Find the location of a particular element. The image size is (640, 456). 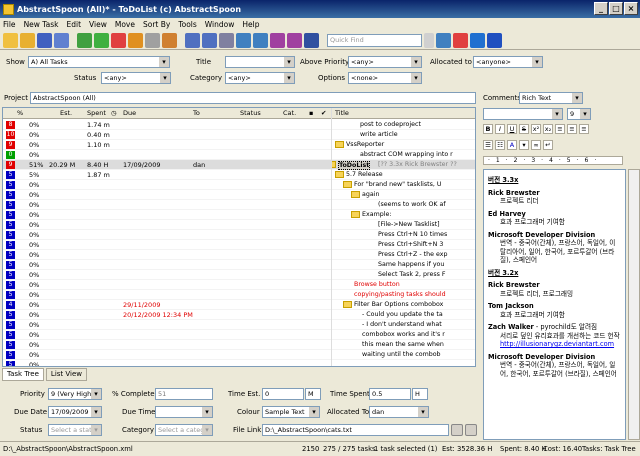

redo-icon is located at coordinates (209, 40).